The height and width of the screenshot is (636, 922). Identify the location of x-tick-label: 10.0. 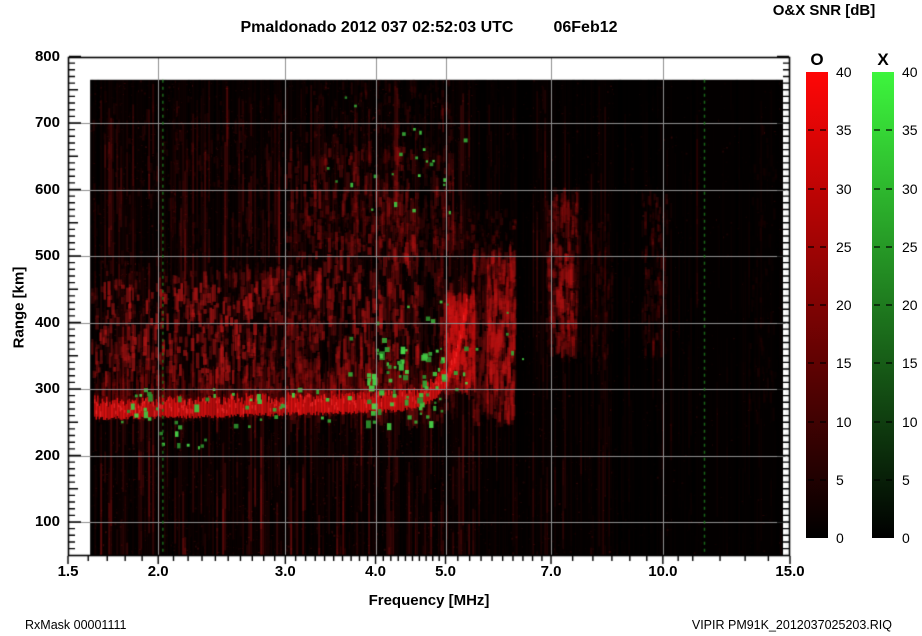
(663, 571).